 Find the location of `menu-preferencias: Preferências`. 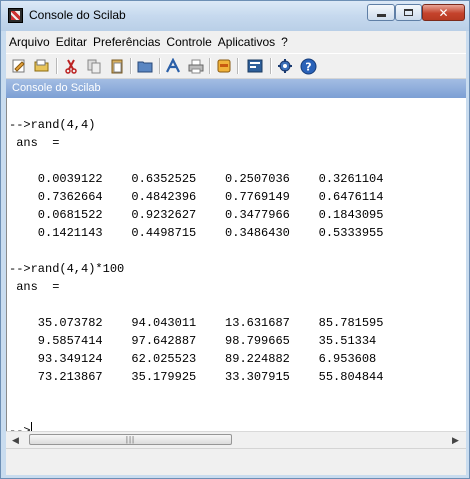

menu-preferencias: Preferências is located at coordinates (126, 42).